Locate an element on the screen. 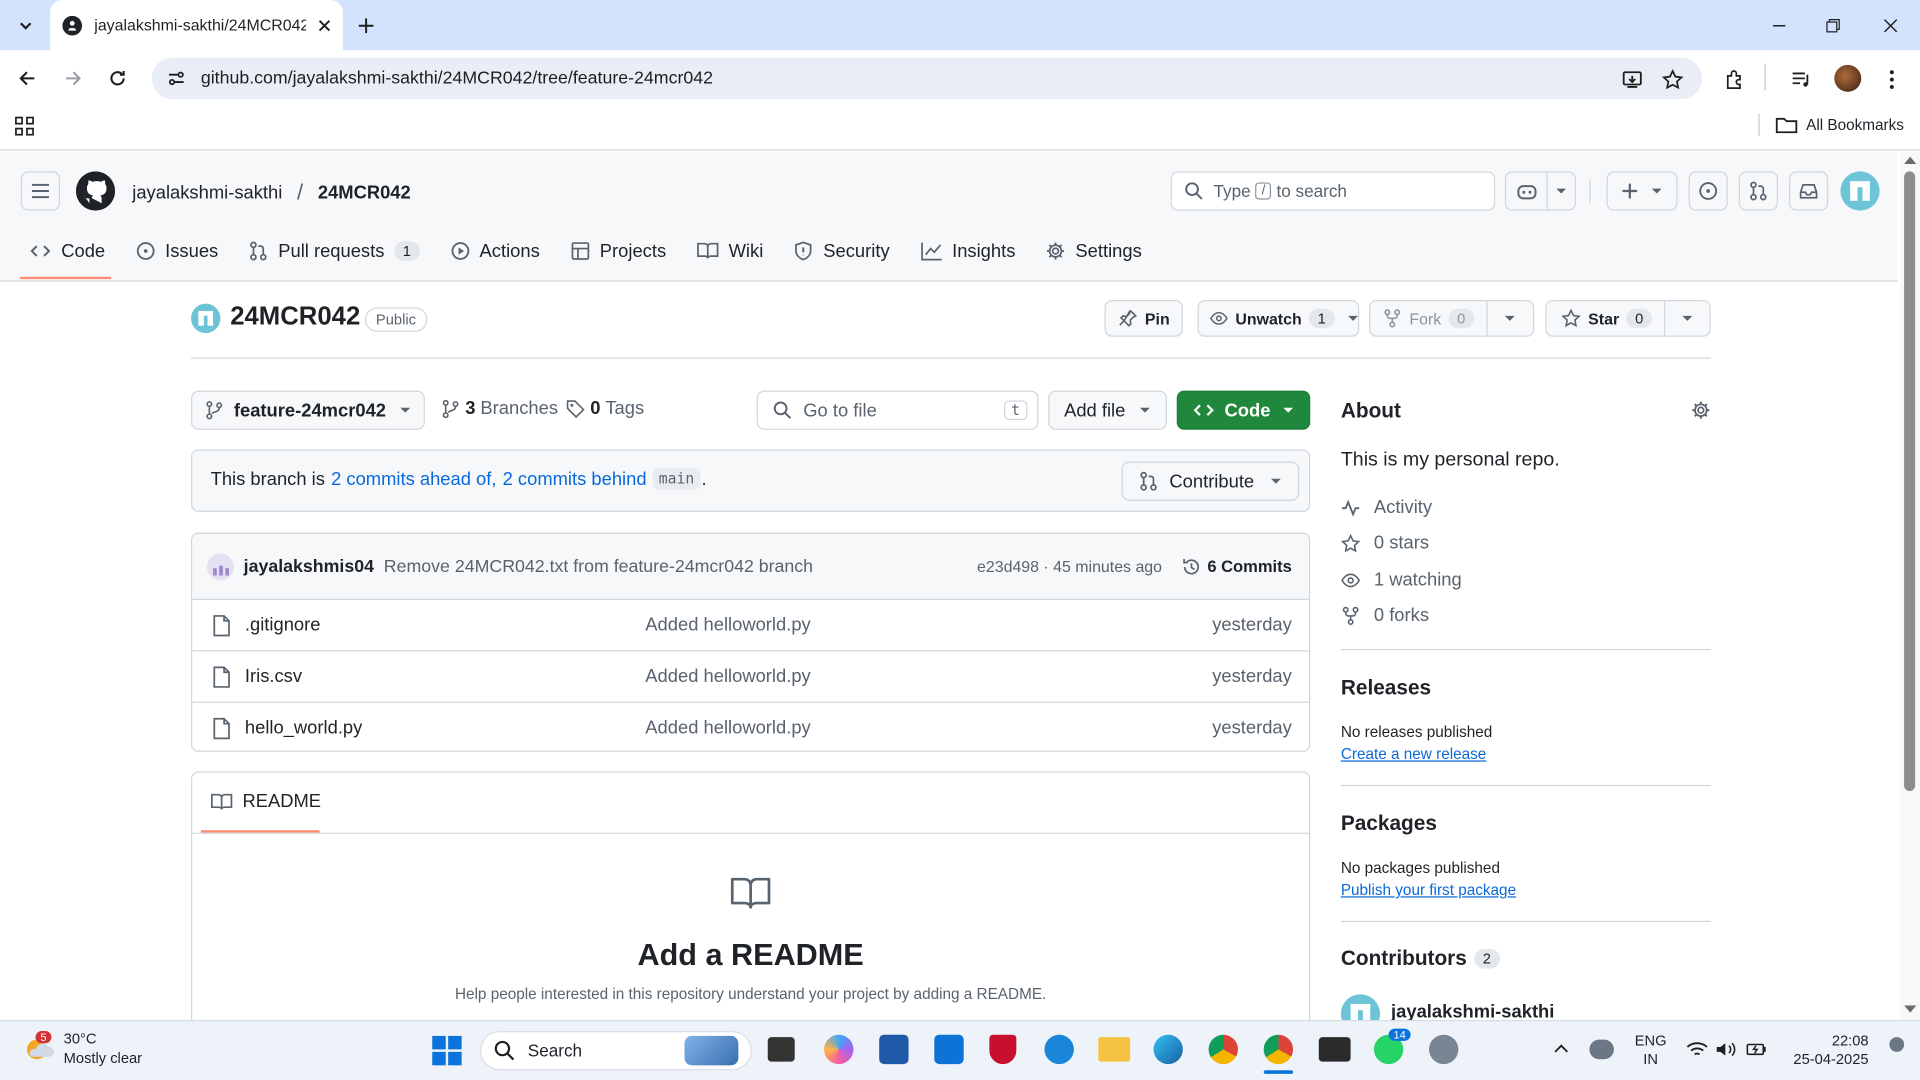 Image resolution: width=1920 pixels, height=1080 pixels. back-button is located at coordinates (26, 78).